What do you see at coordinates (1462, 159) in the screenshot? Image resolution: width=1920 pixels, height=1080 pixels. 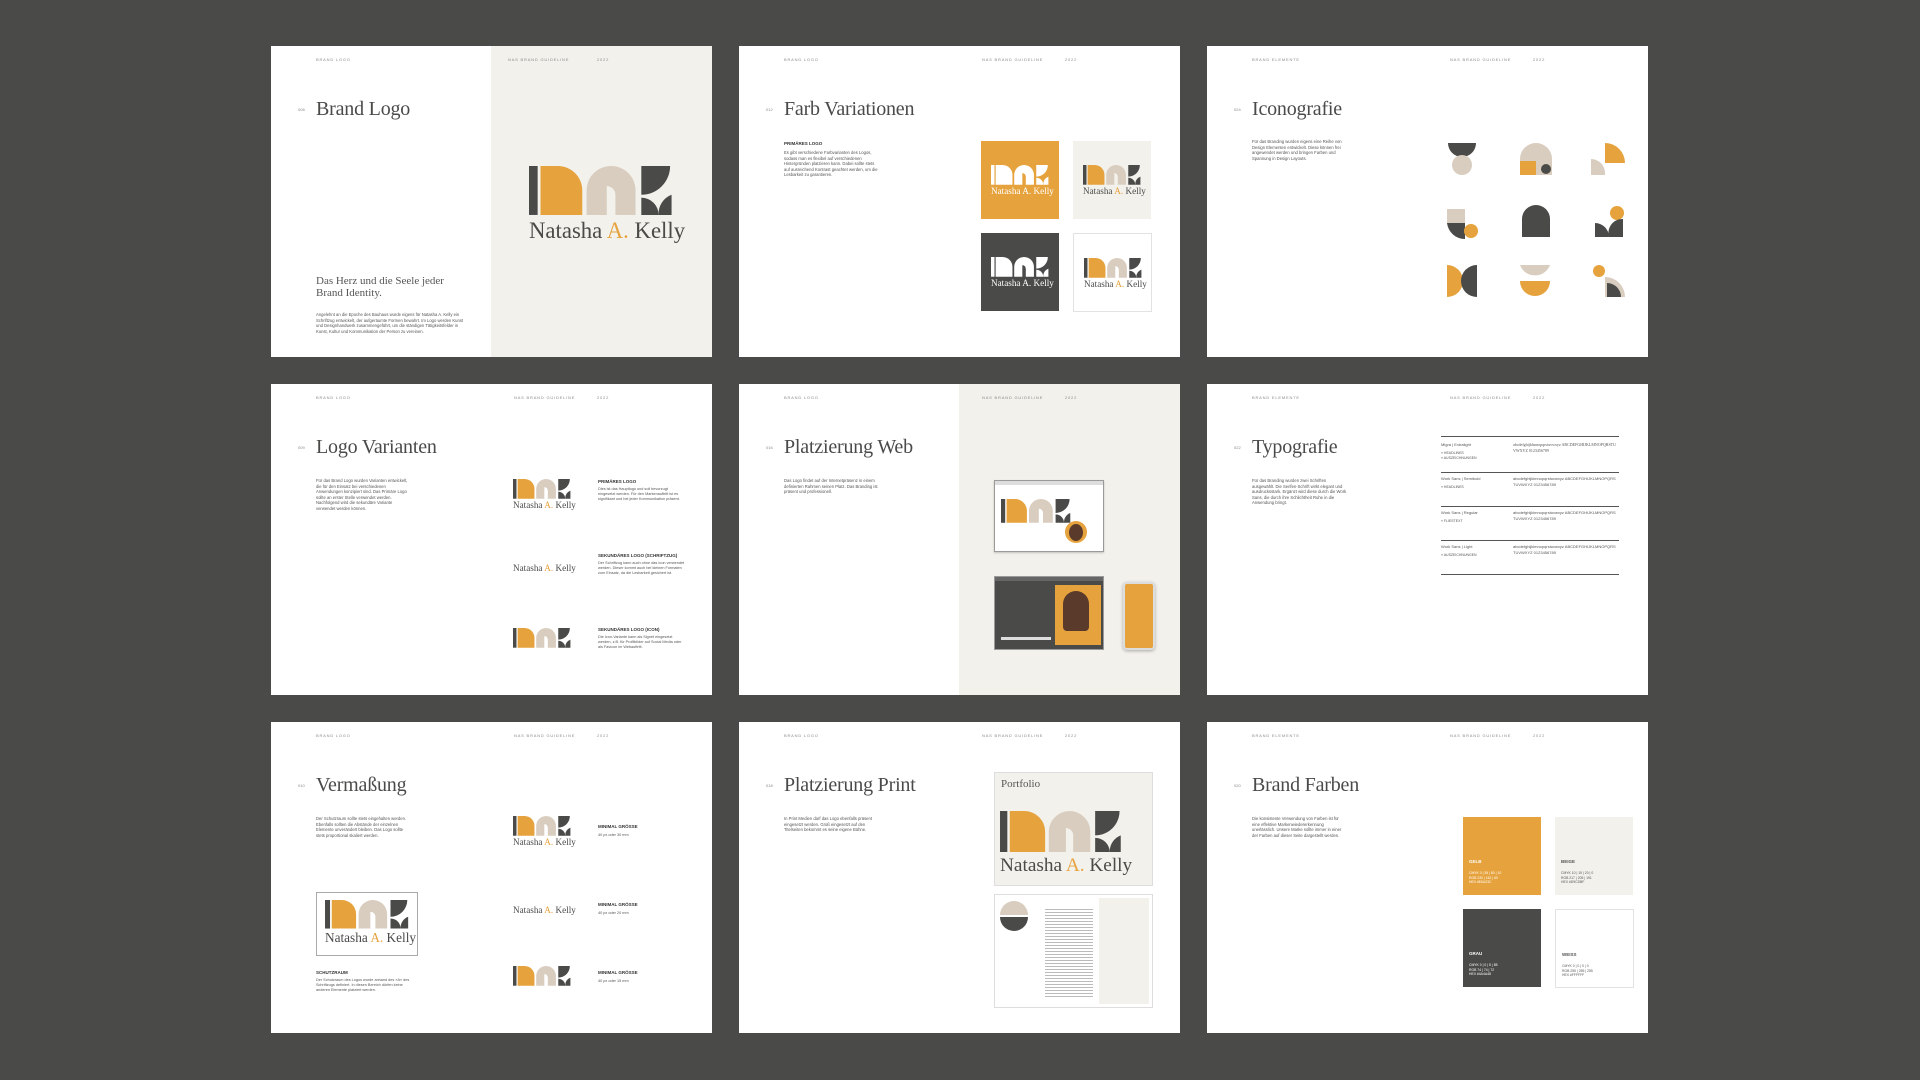 I see `semicircle-stack-icon` at bounding box center [1462, 159].